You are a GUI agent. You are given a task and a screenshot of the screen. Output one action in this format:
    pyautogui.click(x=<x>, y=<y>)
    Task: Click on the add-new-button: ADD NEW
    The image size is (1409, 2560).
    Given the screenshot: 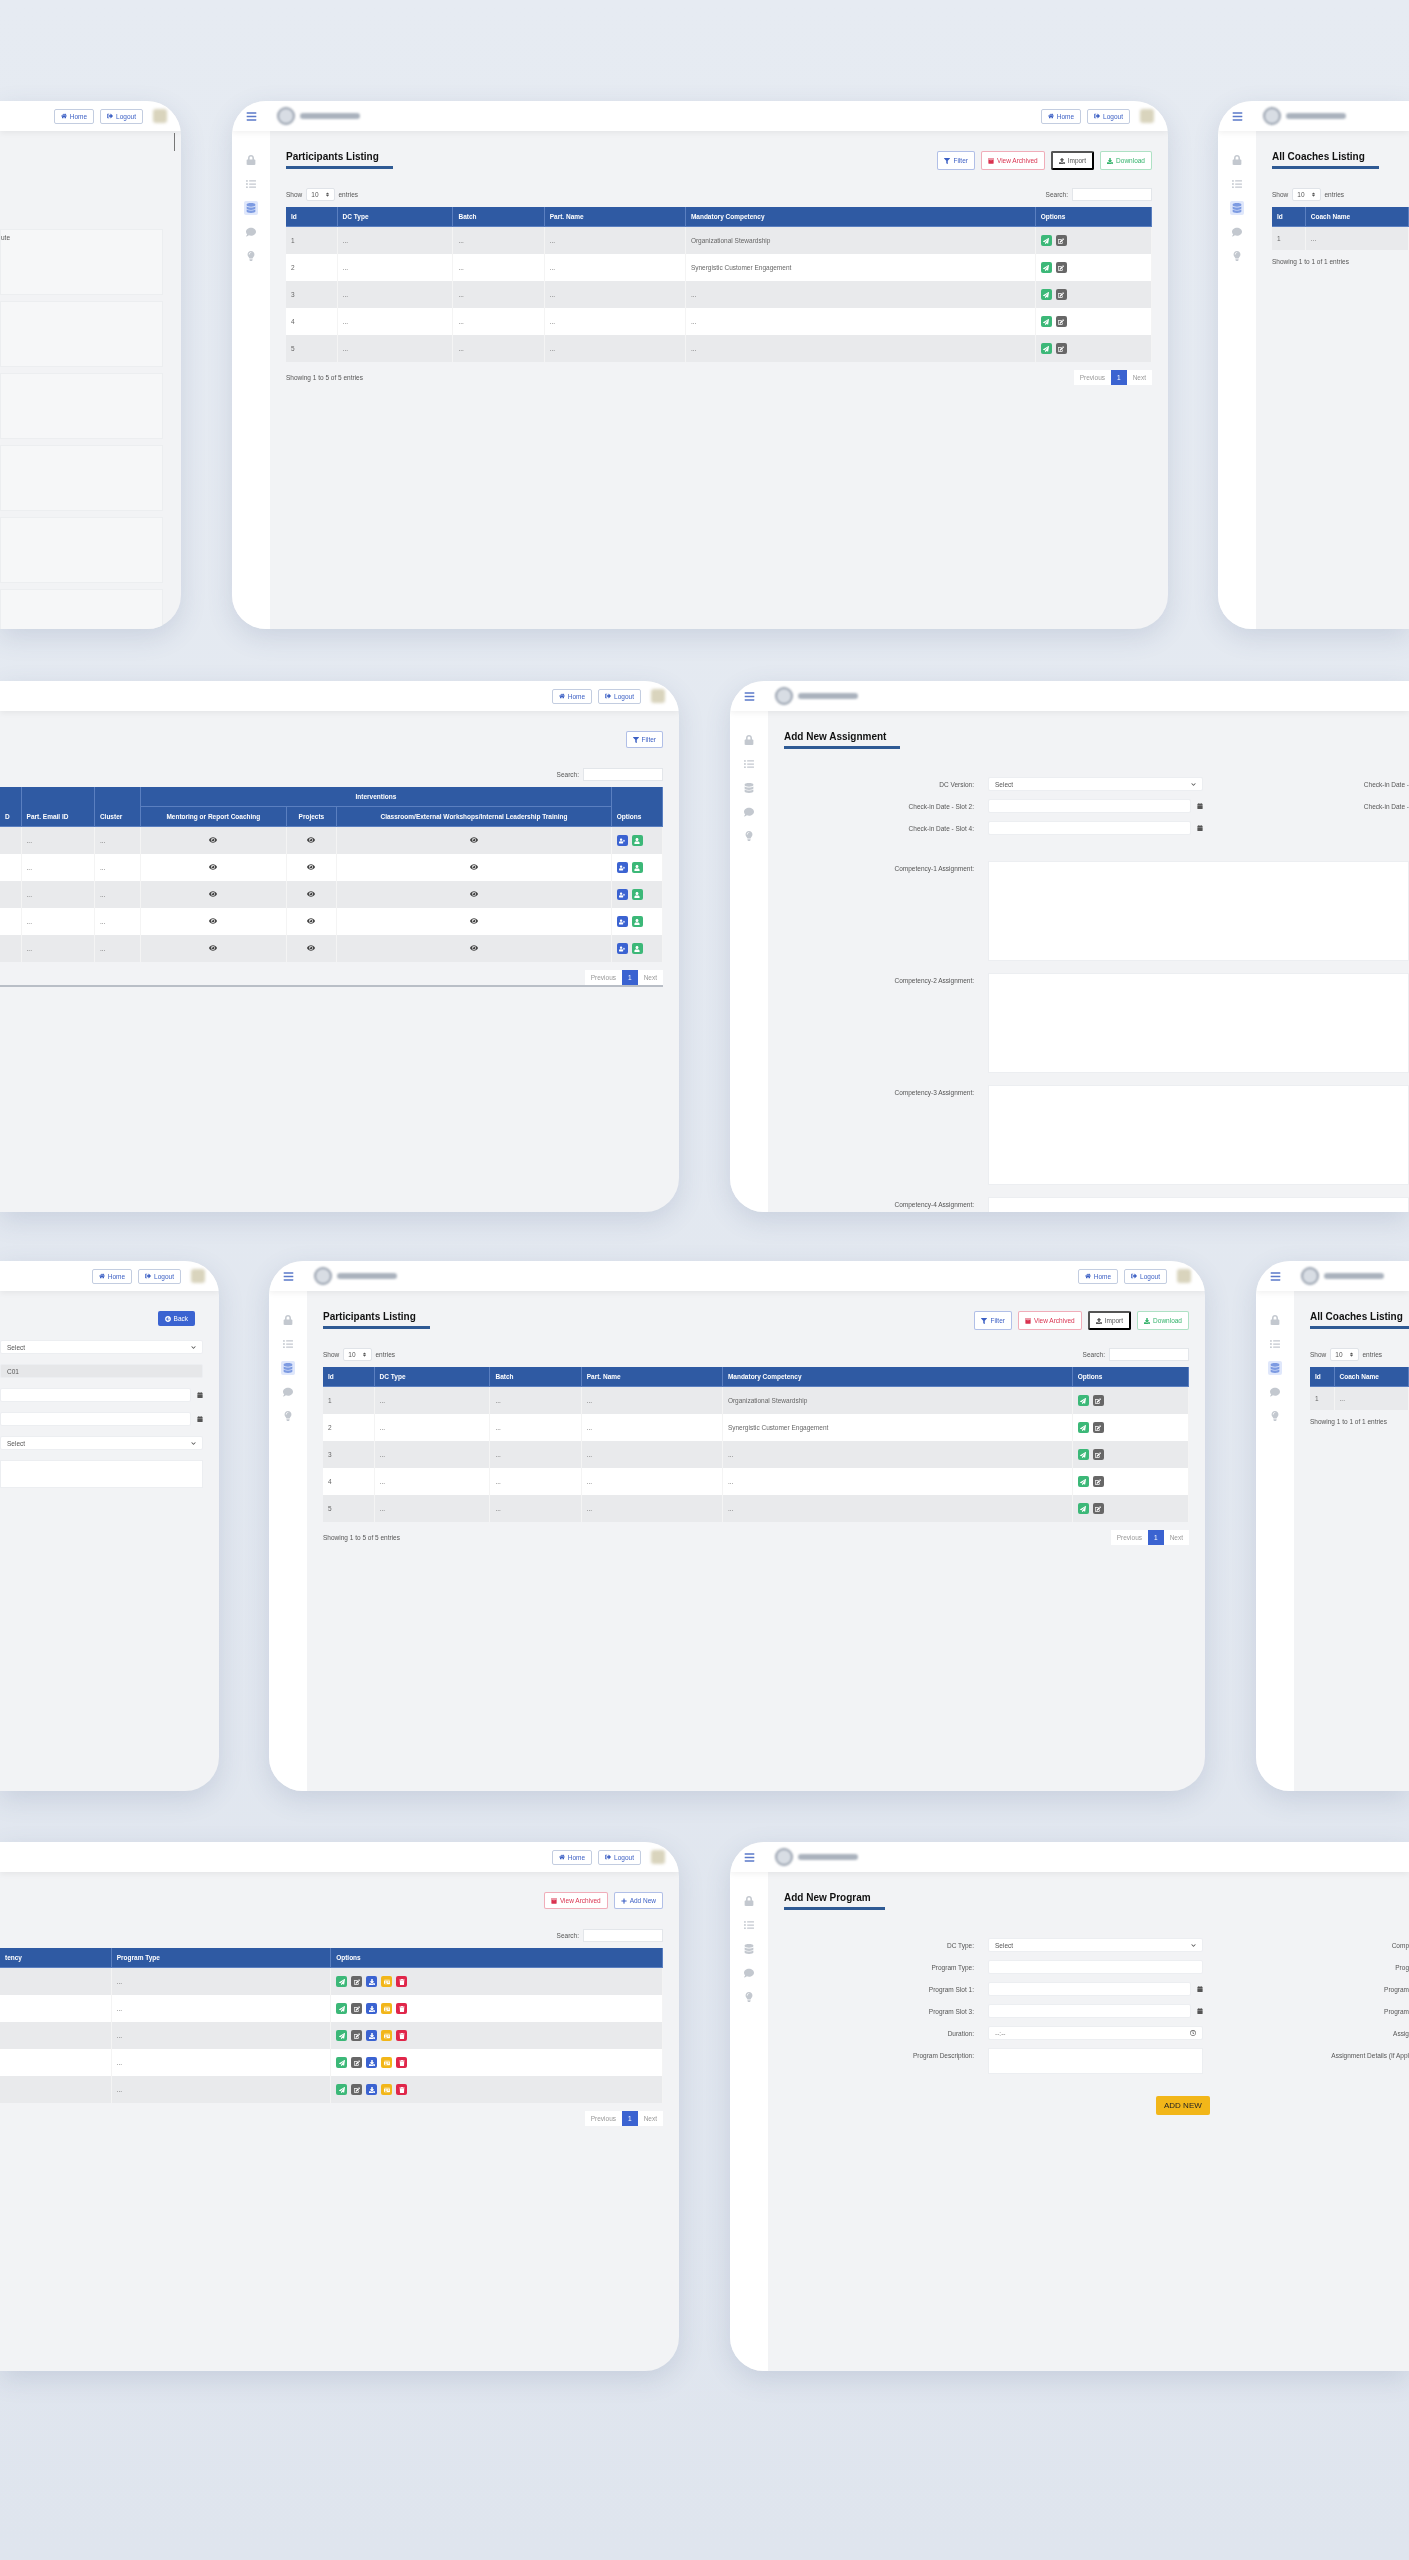 What is the action you would take?
    pyautogui.click(x=1183, y=2105)
    